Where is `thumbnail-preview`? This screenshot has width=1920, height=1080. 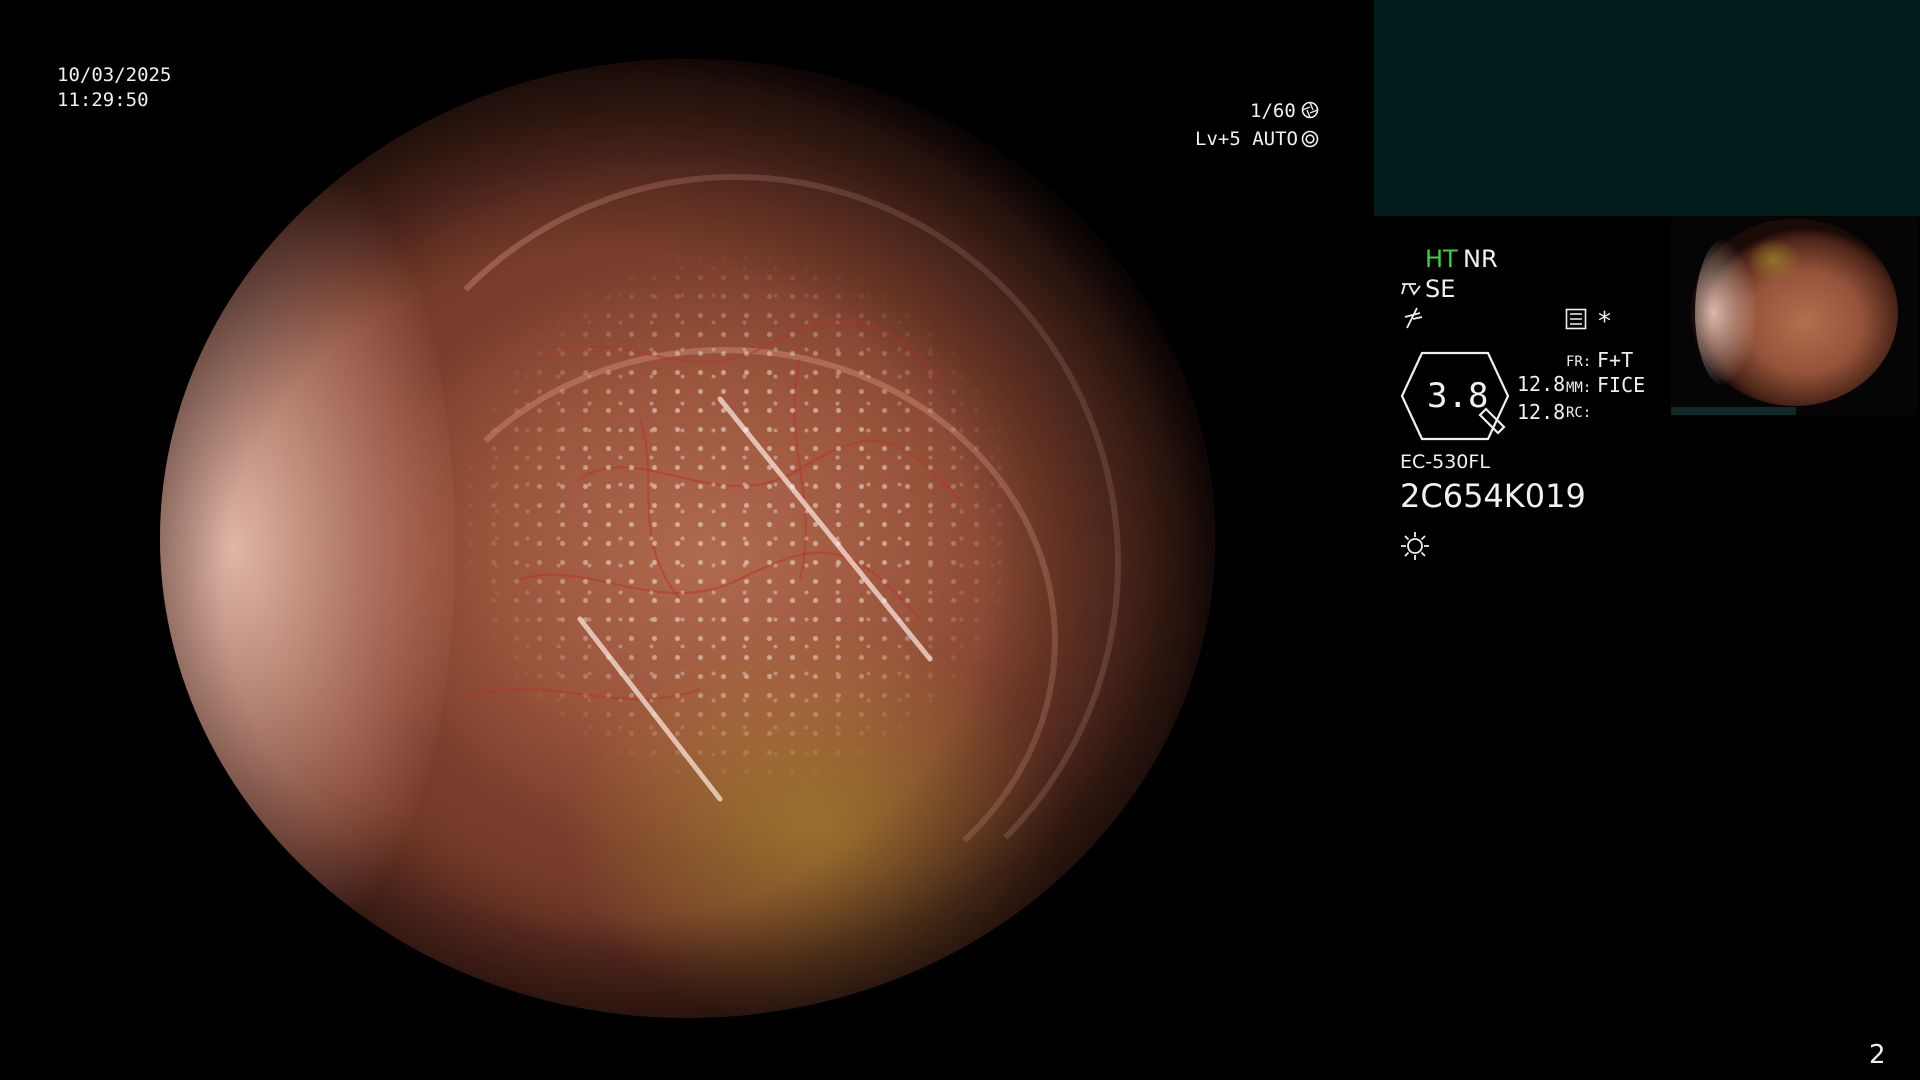
thumbnail-preview is located at coordinates (1795, 316).